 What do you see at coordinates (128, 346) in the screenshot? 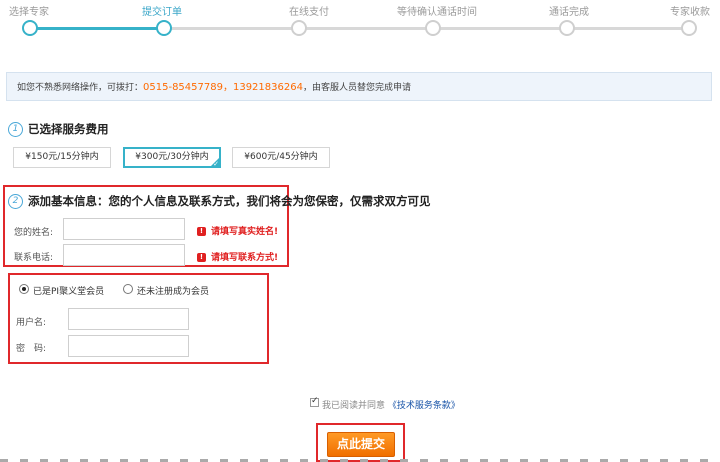
I see `password-input` at bounding box center [128, 346].